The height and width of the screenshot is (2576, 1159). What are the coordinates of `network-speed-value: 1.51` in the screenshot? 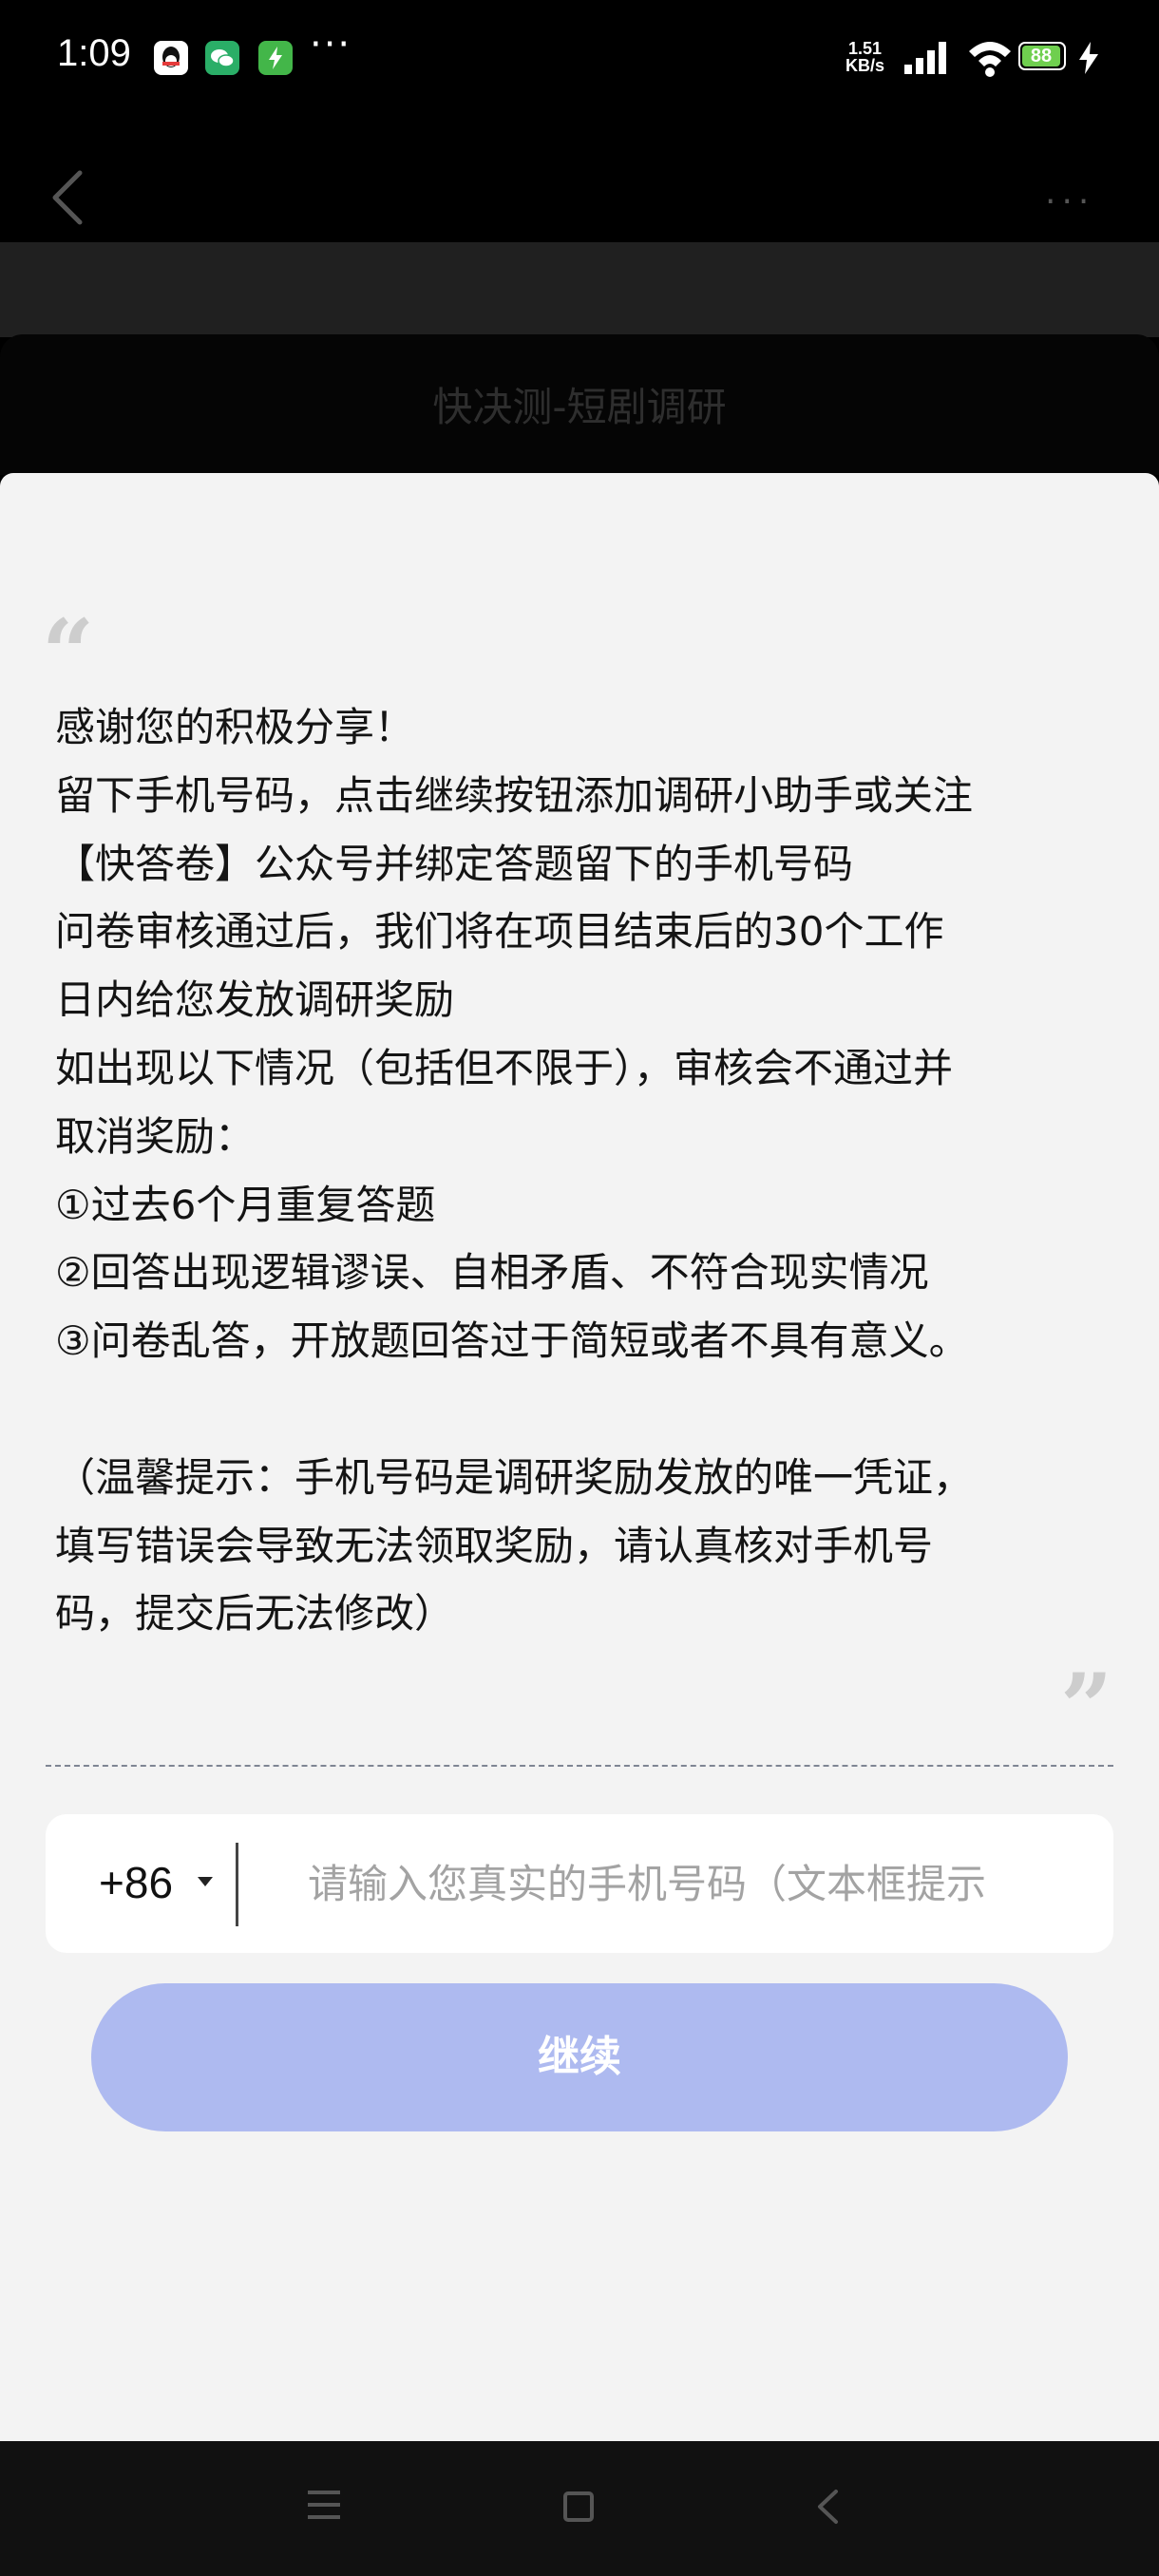 It's located at (865, 48).